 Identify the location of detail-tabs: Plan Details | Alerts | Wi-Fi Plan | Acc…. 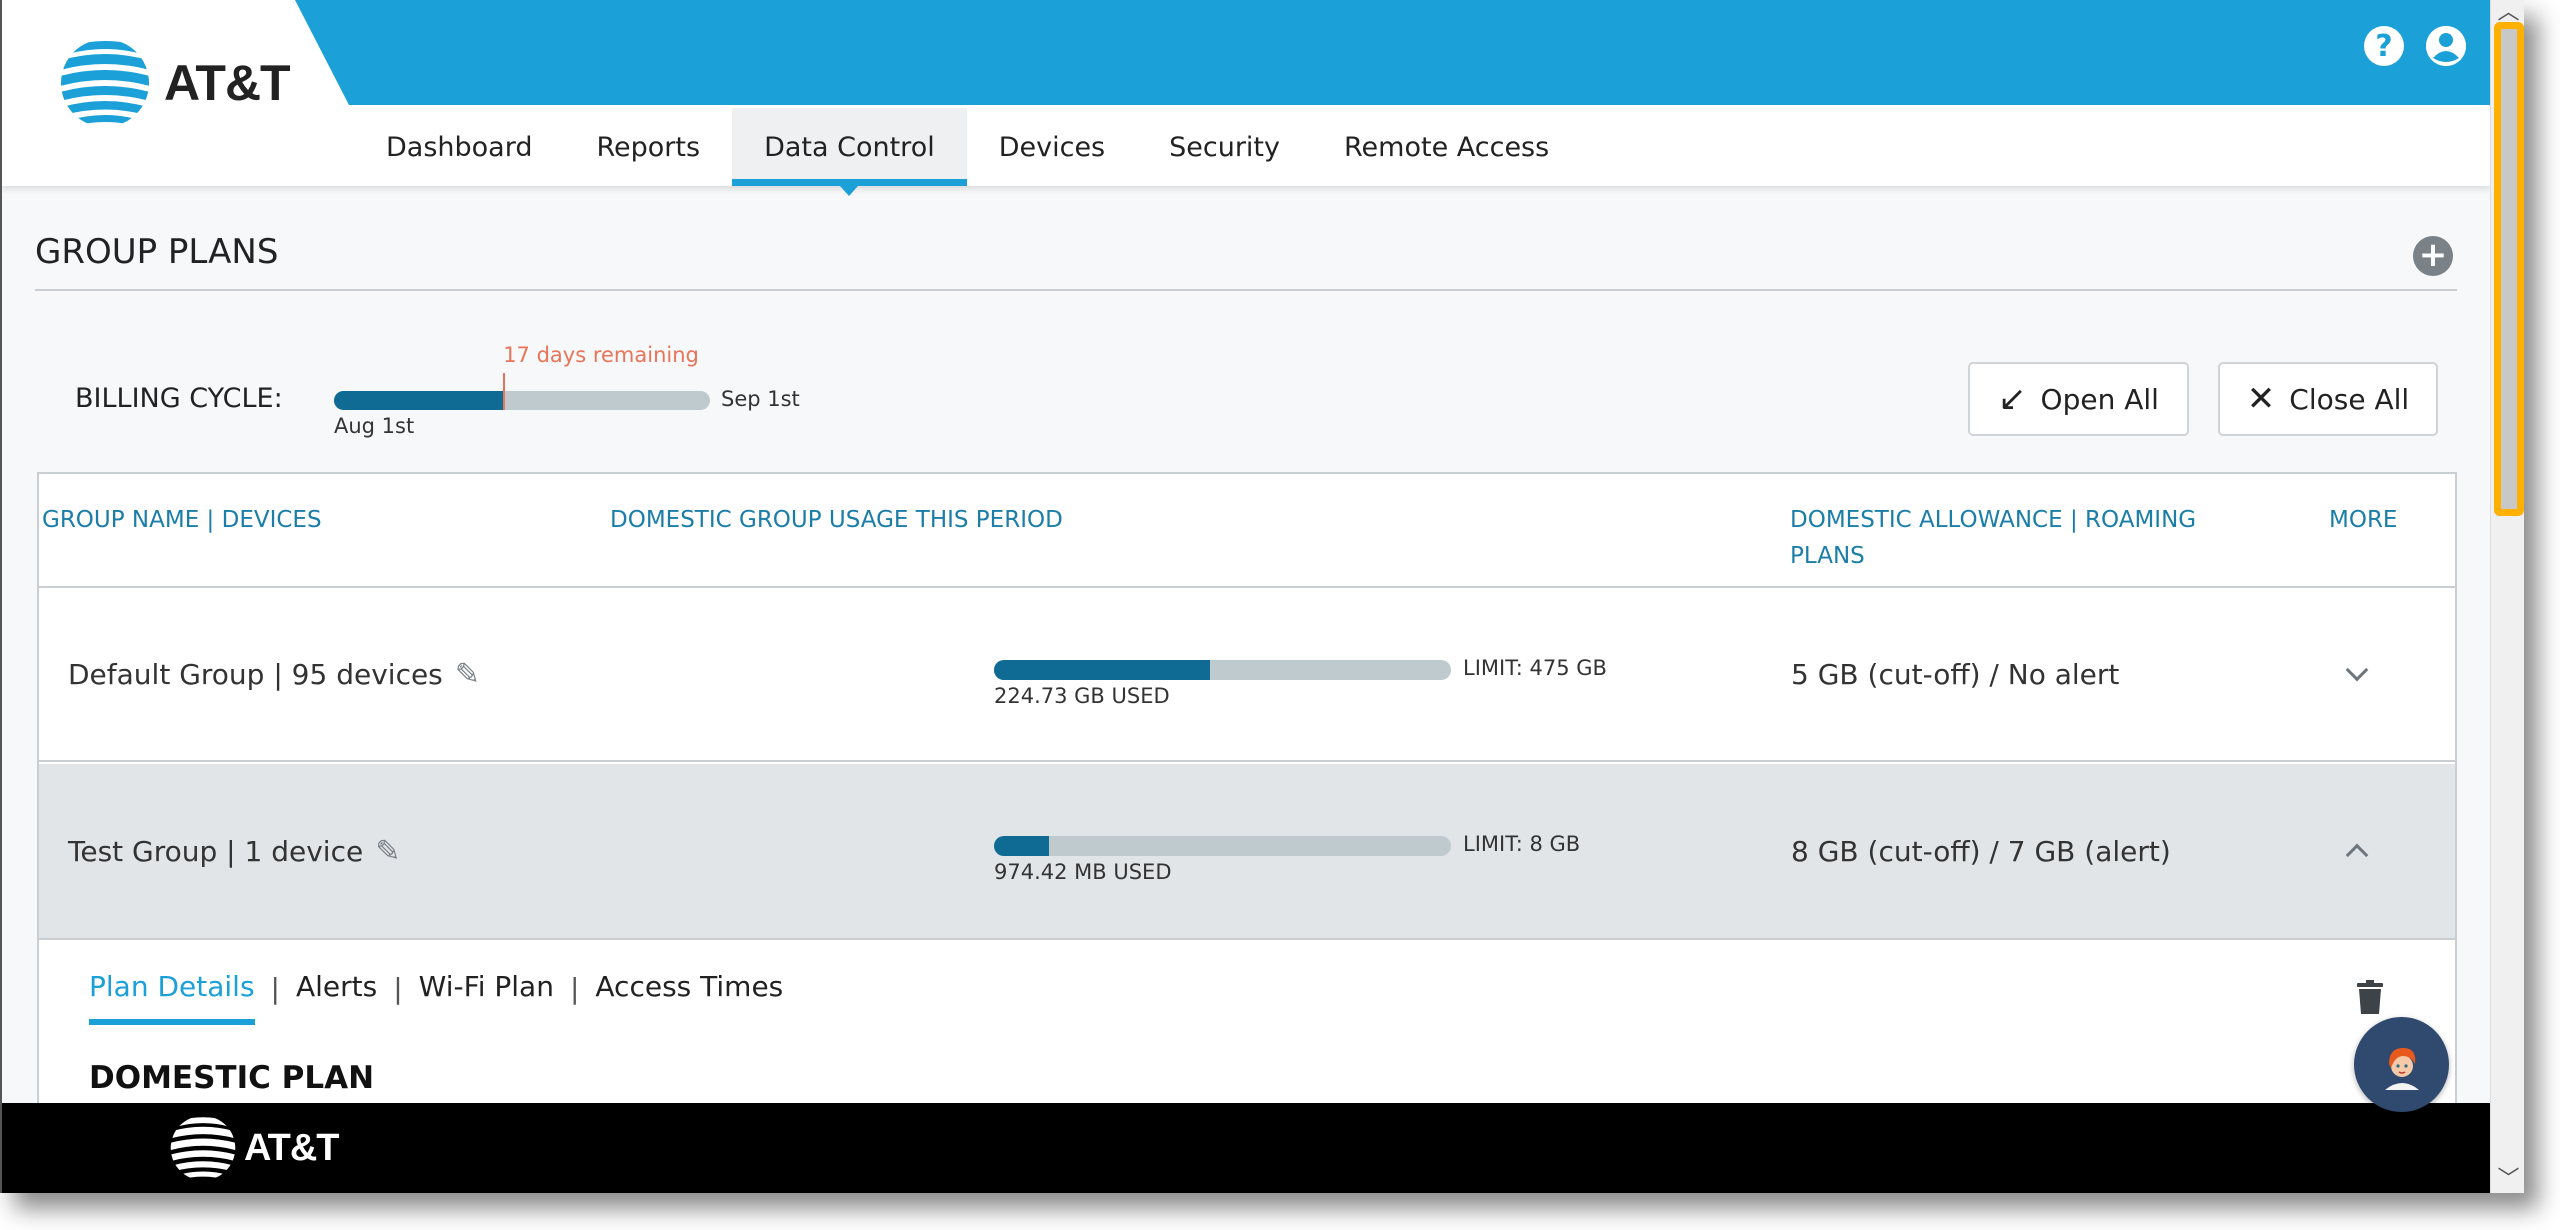
(436, 997).